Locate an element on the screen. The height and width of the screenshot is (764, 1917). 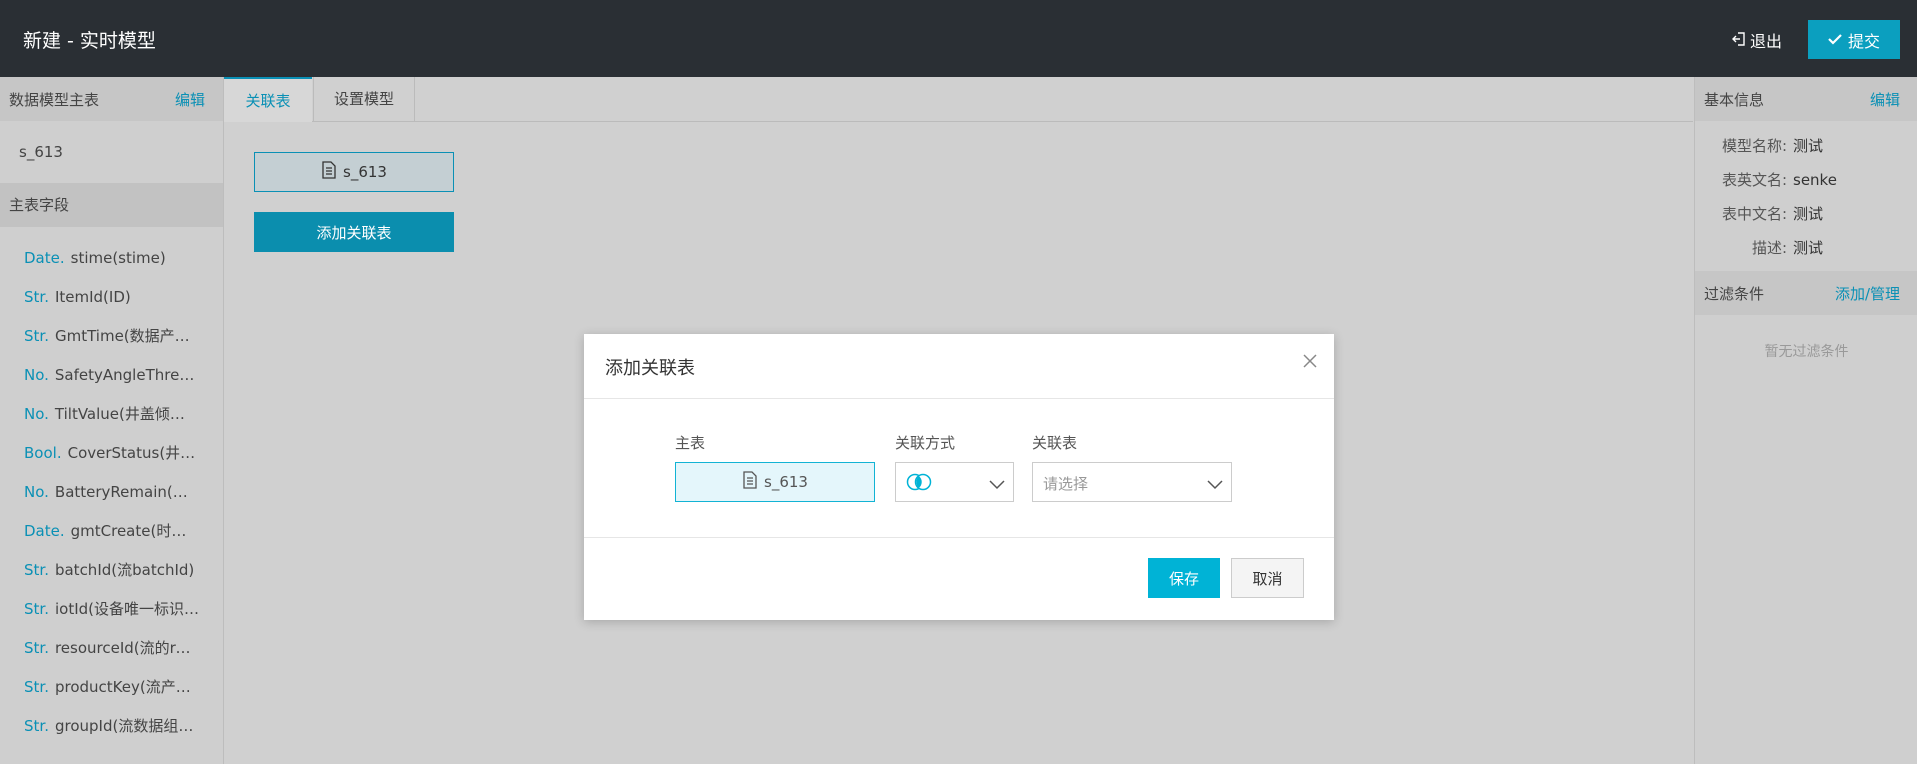
info-label: 表中文名: is located at coordinates (1754, 214).